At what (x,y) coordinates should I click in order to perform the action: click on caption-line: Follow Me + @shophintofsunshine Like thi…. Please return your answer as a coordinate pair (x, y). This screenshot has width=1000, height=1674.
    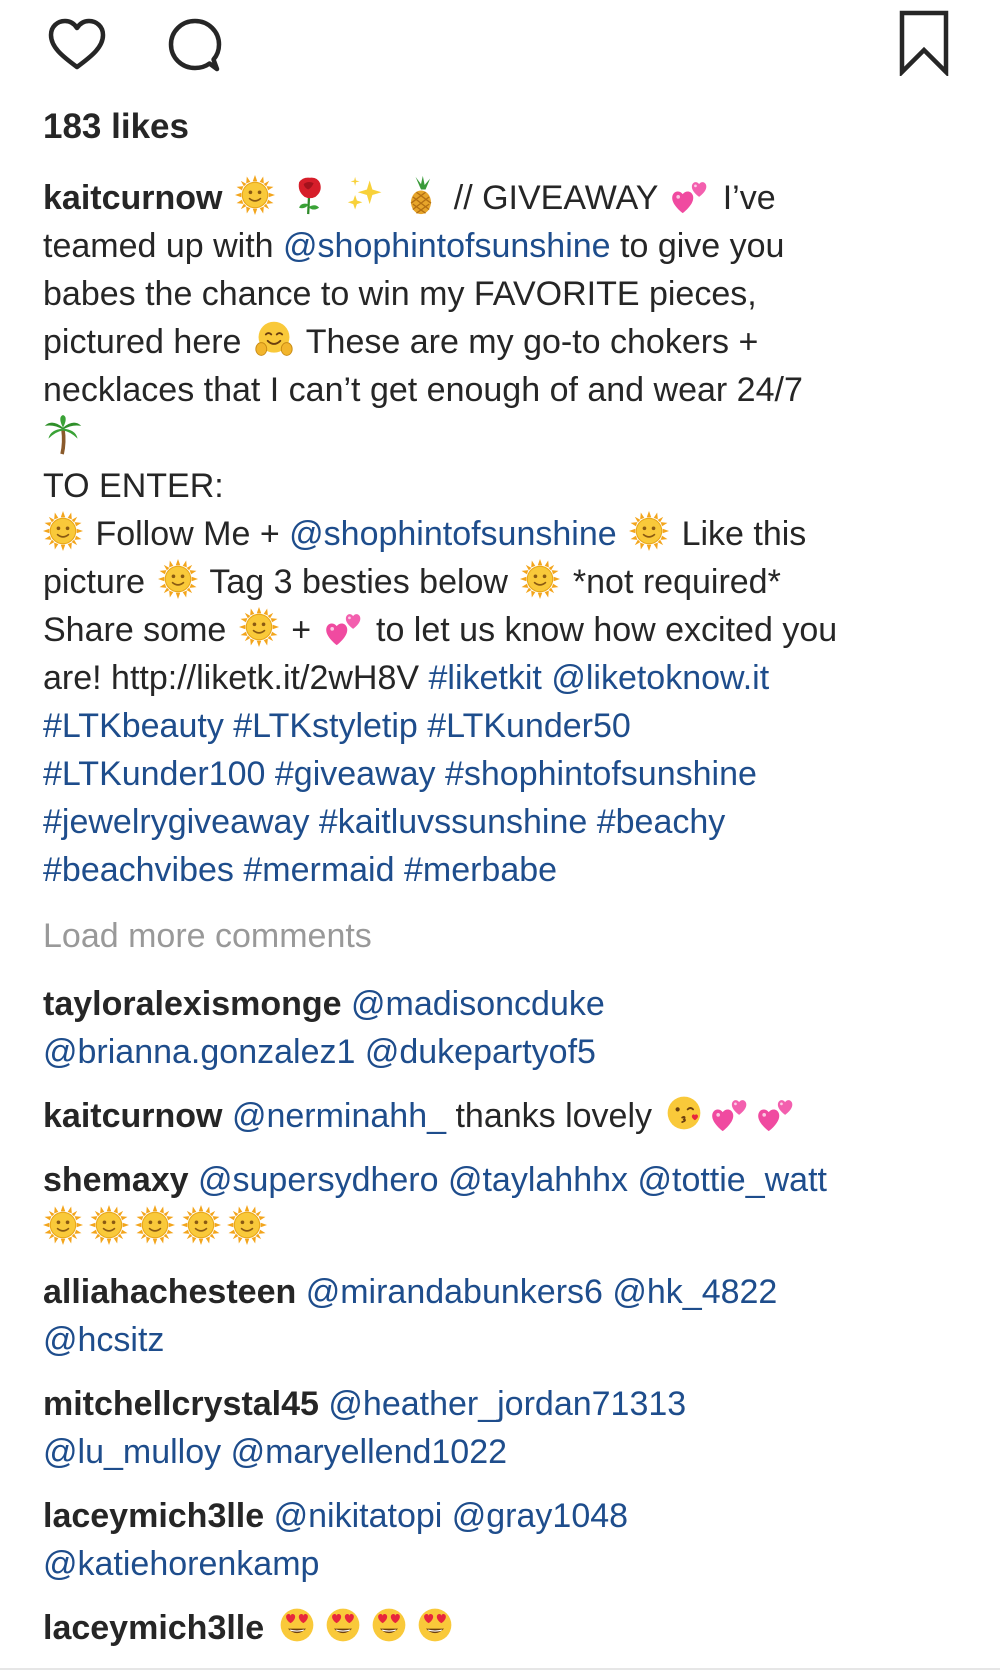
    Looking at the image, I should click on (508, 534).